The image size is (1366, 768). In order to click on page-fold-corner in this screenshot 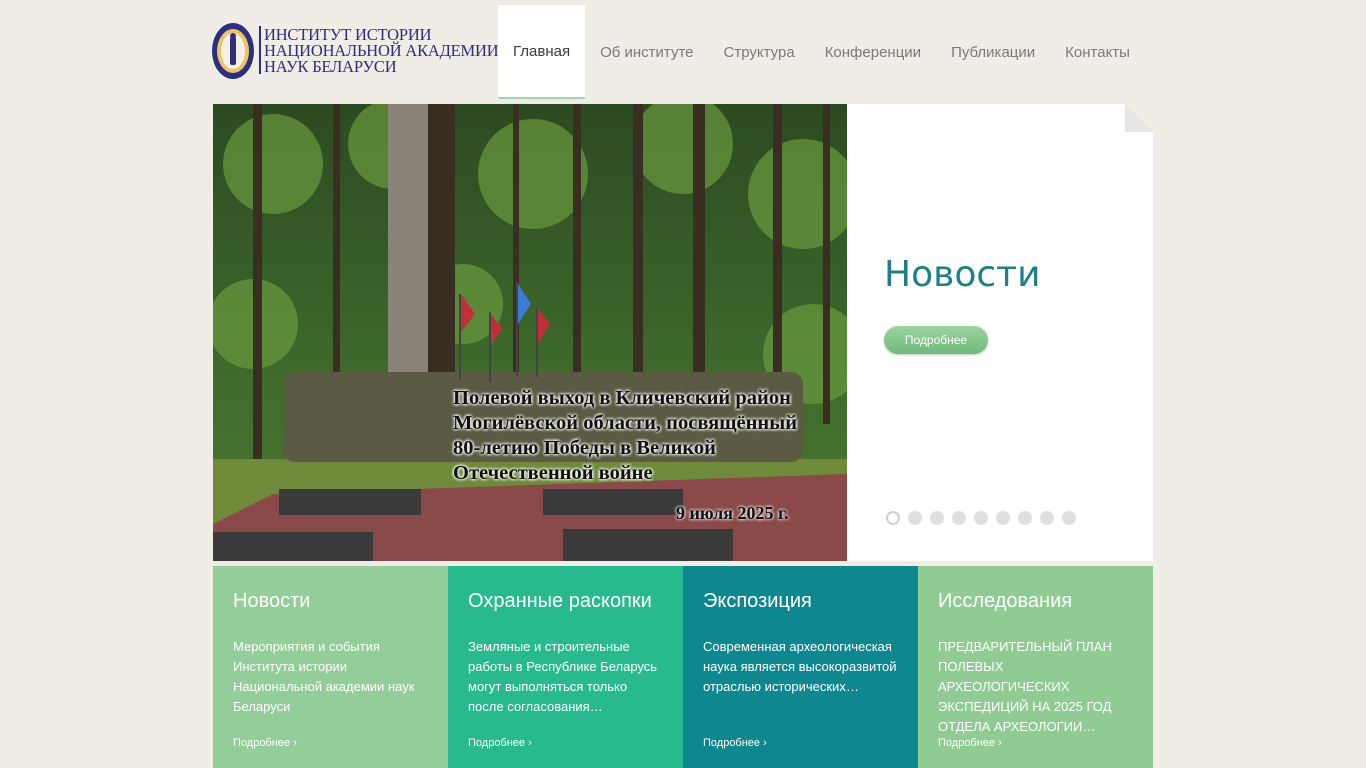, I will do `click(1139, 118)`.